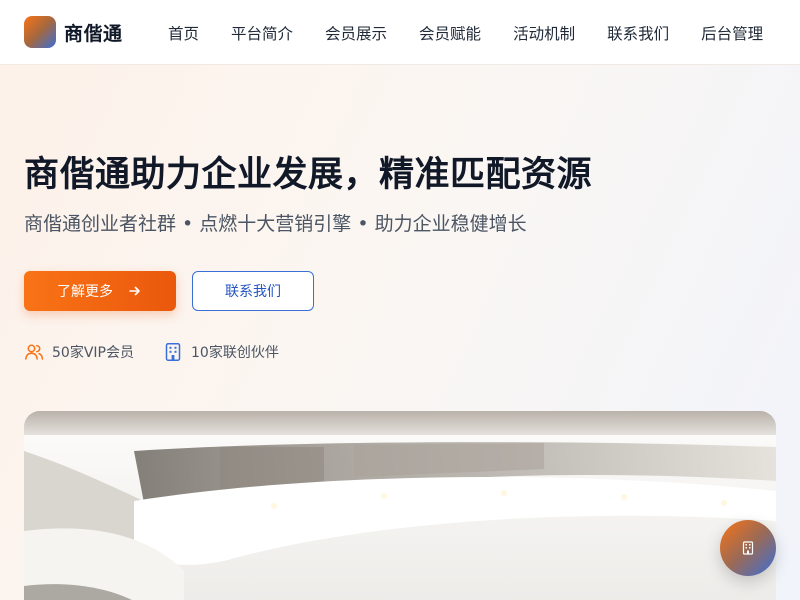 The image size is (800, 600). What do you see at coordinates (638, 33) in the screenshot?
I see `nav-item-contact: 联系我们` at bounding box center [638, 33].